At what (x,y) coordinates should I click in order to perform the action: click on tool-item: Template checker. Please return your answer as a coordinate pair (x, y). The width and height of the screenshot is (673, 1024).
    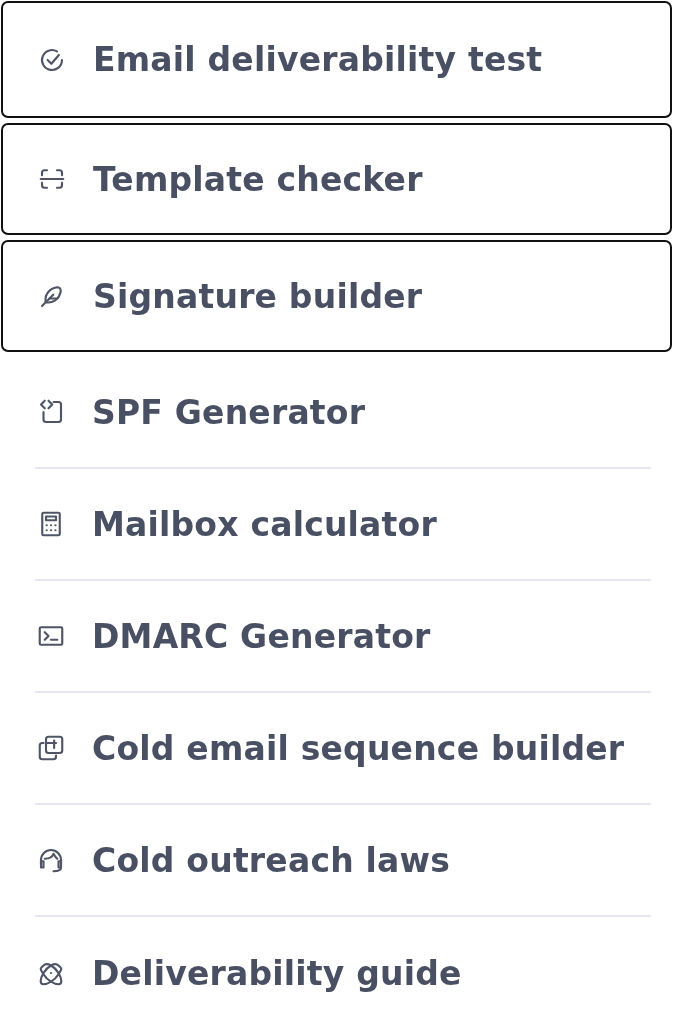
    Looking at the image, I should click on (336, 179).